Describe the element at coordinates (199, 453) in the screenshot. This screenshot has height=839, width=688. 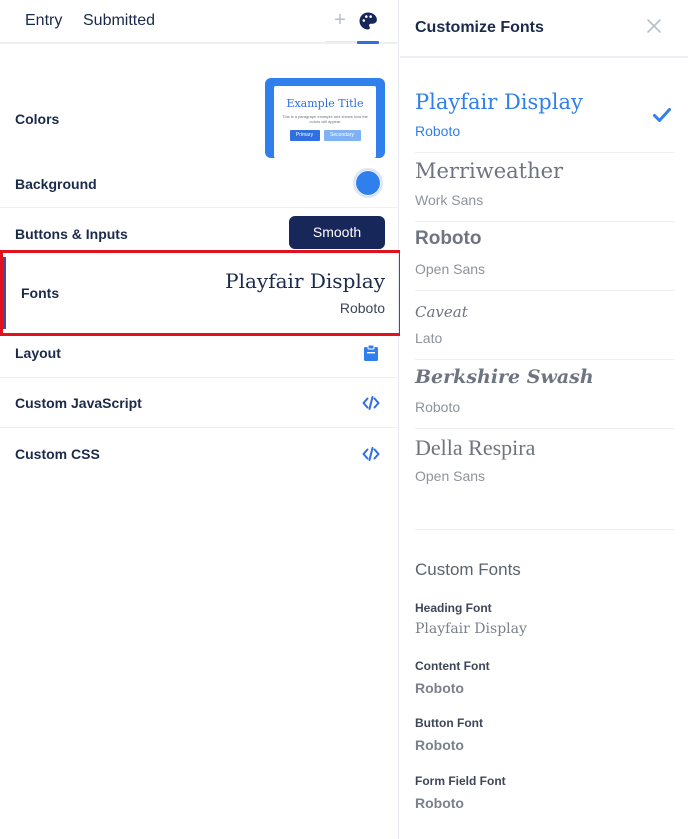
I see `custom-css-setting: Custom CSS` at that location.